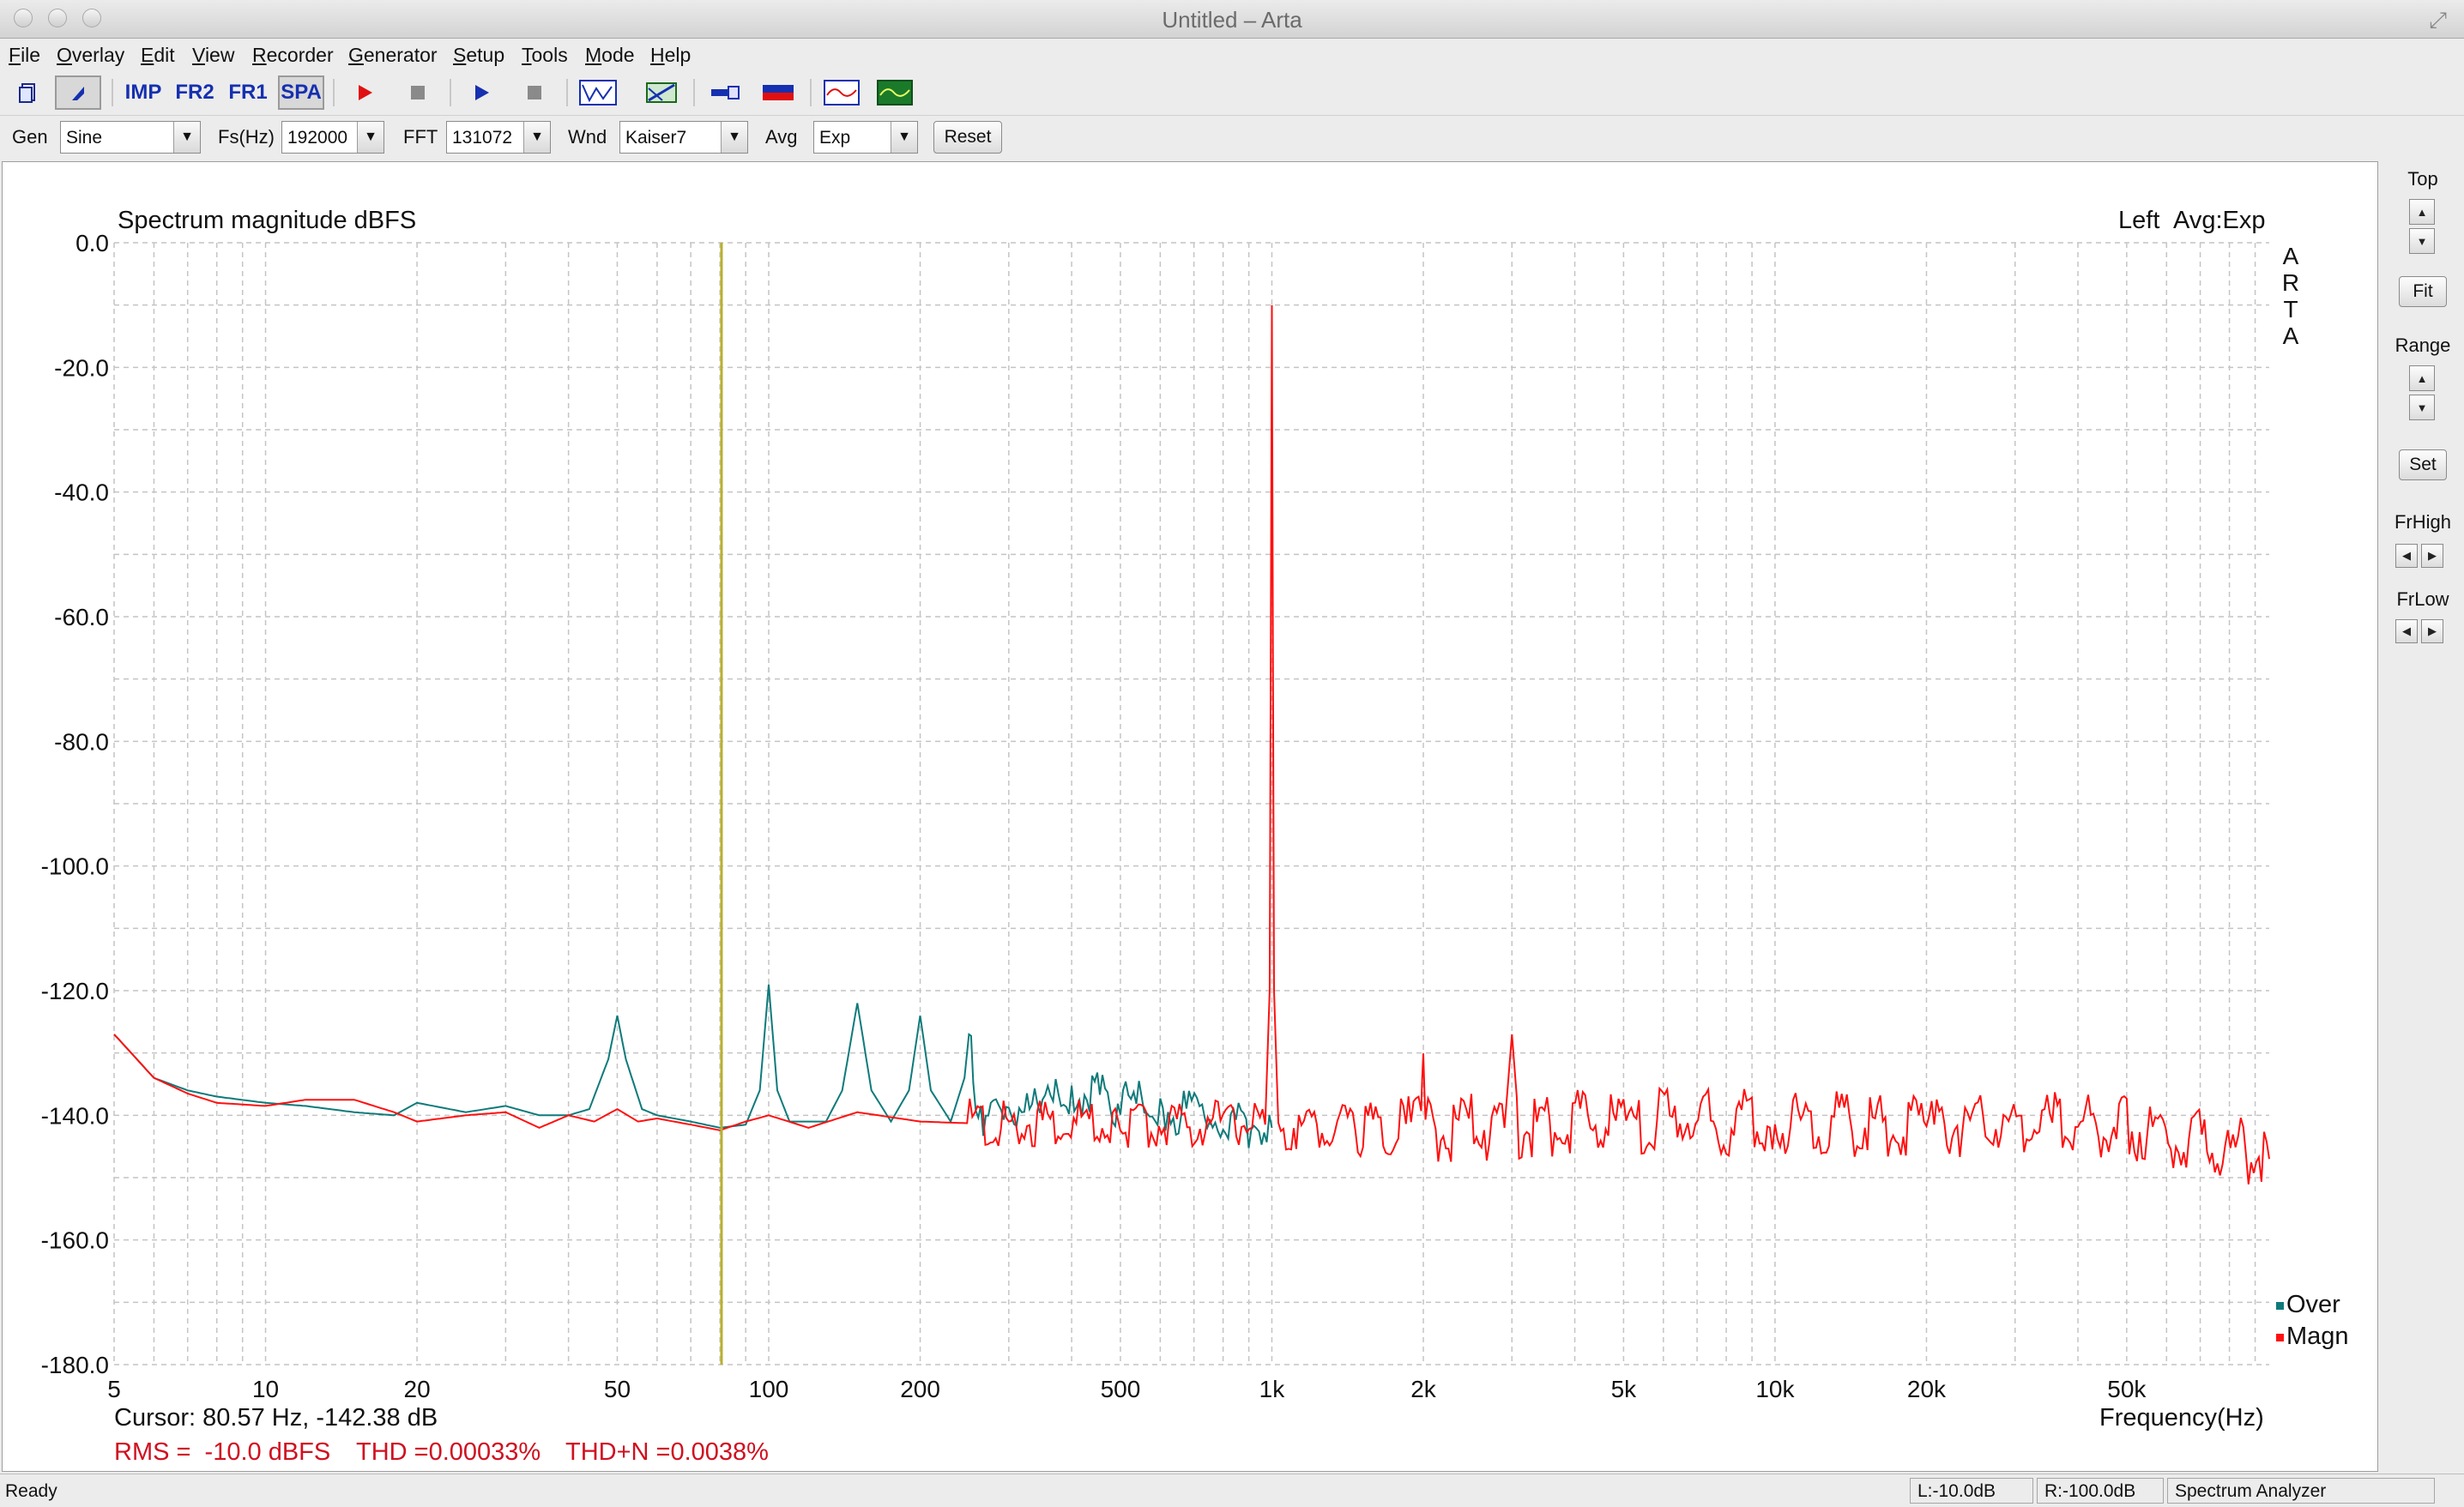 This screenshot has height=1507, width=2464. Describe the element at coordinates (248, 92) in the screenshot. I see `fr1-mode-button: FR1` at that location.